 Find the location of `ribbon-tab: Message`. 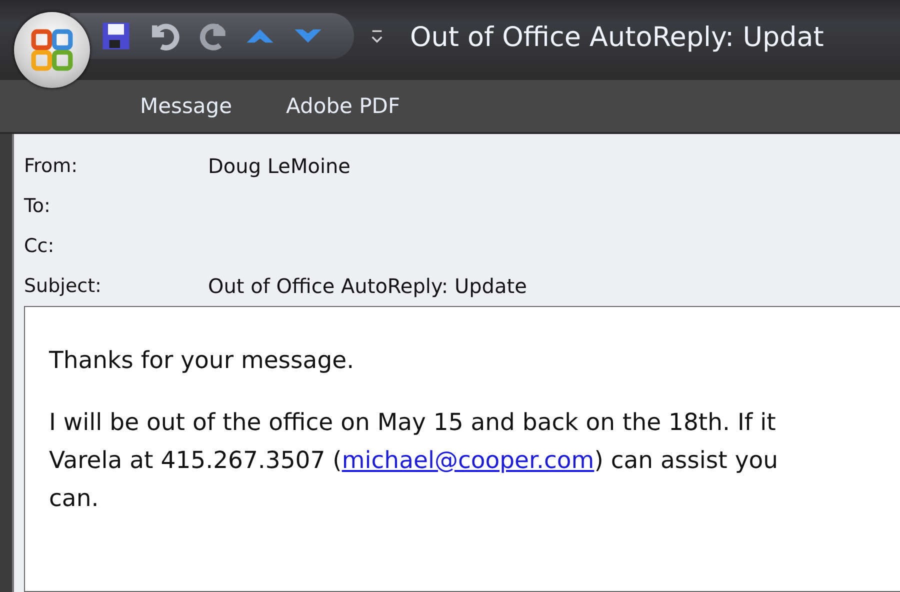

ribbon-tab: Message is located at coordinates (186, 106).